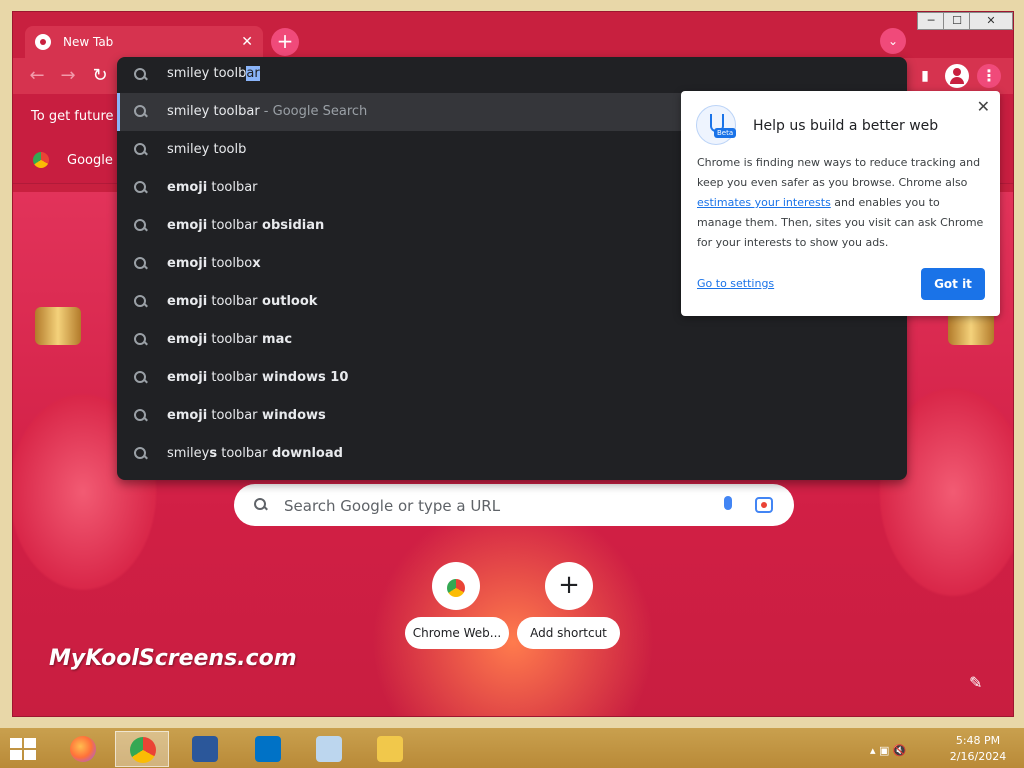 This screenshot has height=768, width=1024. What do you see at coordinates (931, 21) in the screenshot?
I see `minimize-button: ─` at bounding box center [931, 21].